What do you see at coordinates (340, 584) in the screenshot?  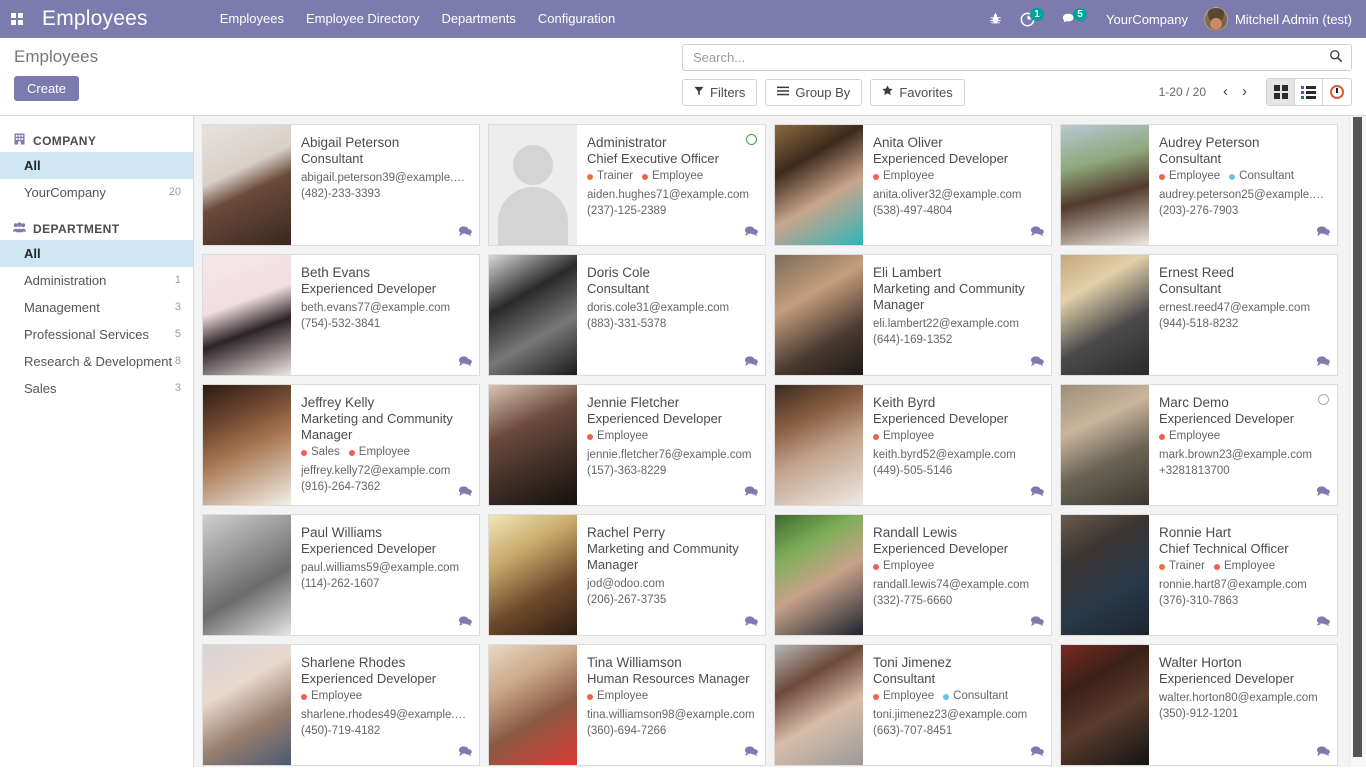 I see `employee-phone: (114)-262-1607` at bounding box center [340, 584].